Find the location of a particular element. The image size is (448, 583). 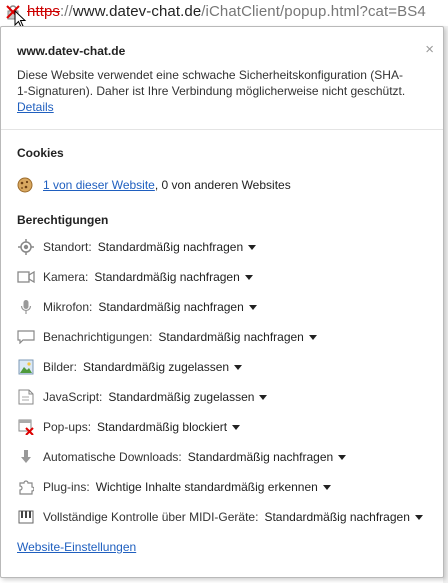

permission-microphone: Mikrofon: Standardmäßig nachfragen is located at coordinates (137, 307).